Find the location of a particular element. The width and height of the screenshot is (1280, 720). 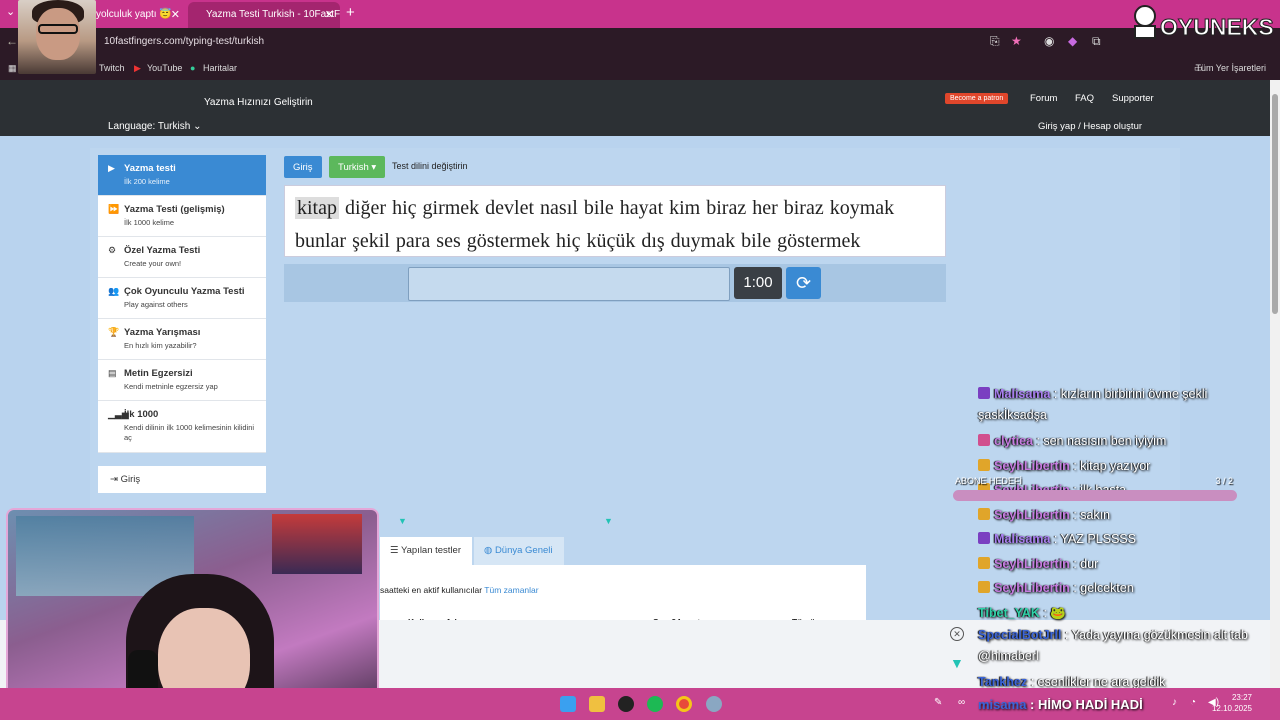

sidebar-item-subtitle: Create your own! is located at coordinates (153, 263).